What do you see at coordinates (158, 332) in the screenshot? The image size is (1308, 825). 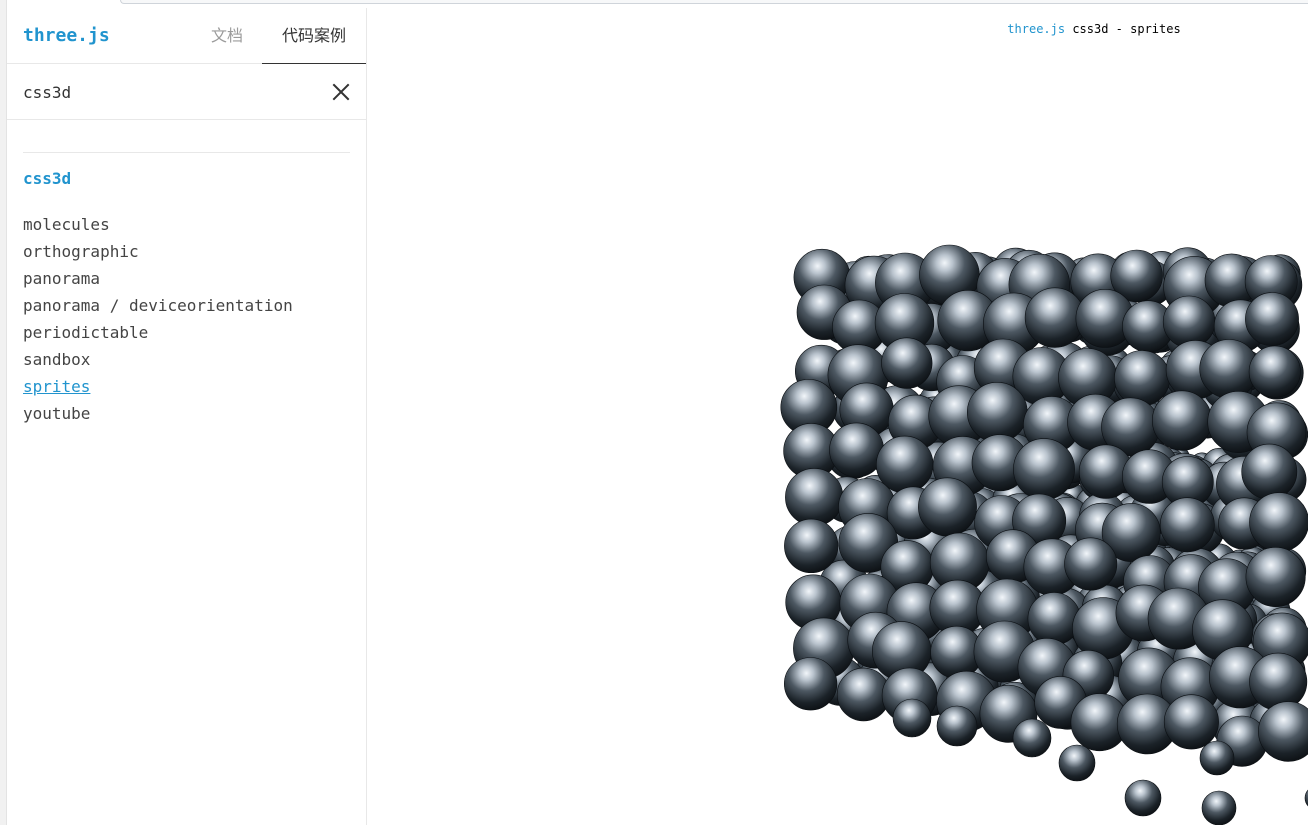 I see `example-link-periodictable: periodictable` at bounding box center [158, 332].